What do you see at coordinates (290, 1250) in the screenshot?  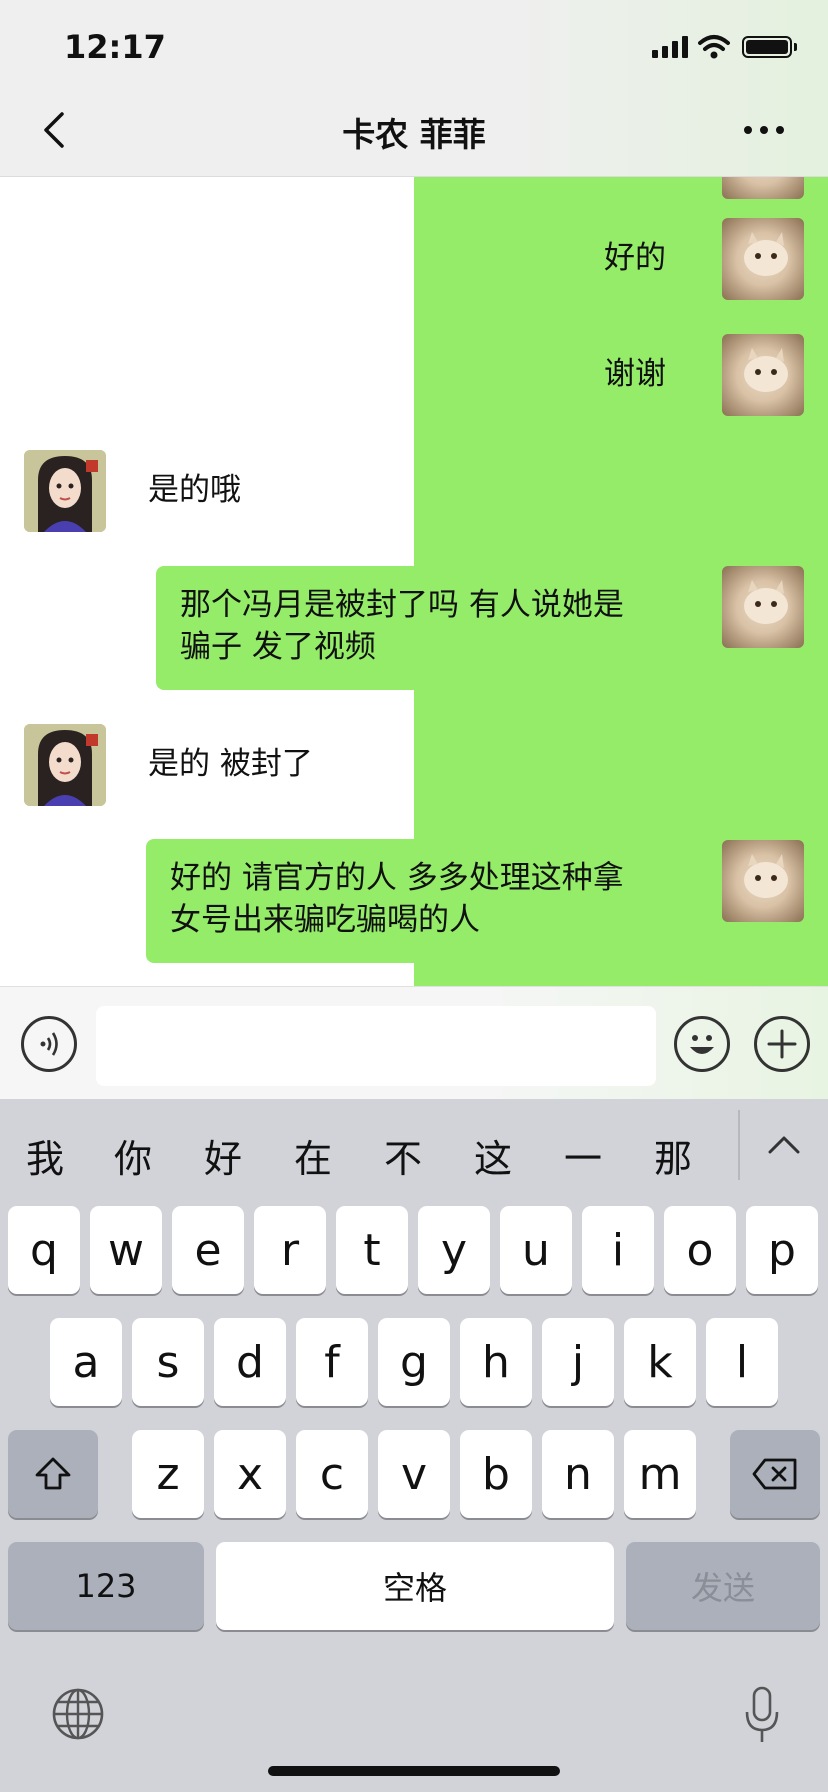 I see `key-r: r` at bounding box center [290, 1250].